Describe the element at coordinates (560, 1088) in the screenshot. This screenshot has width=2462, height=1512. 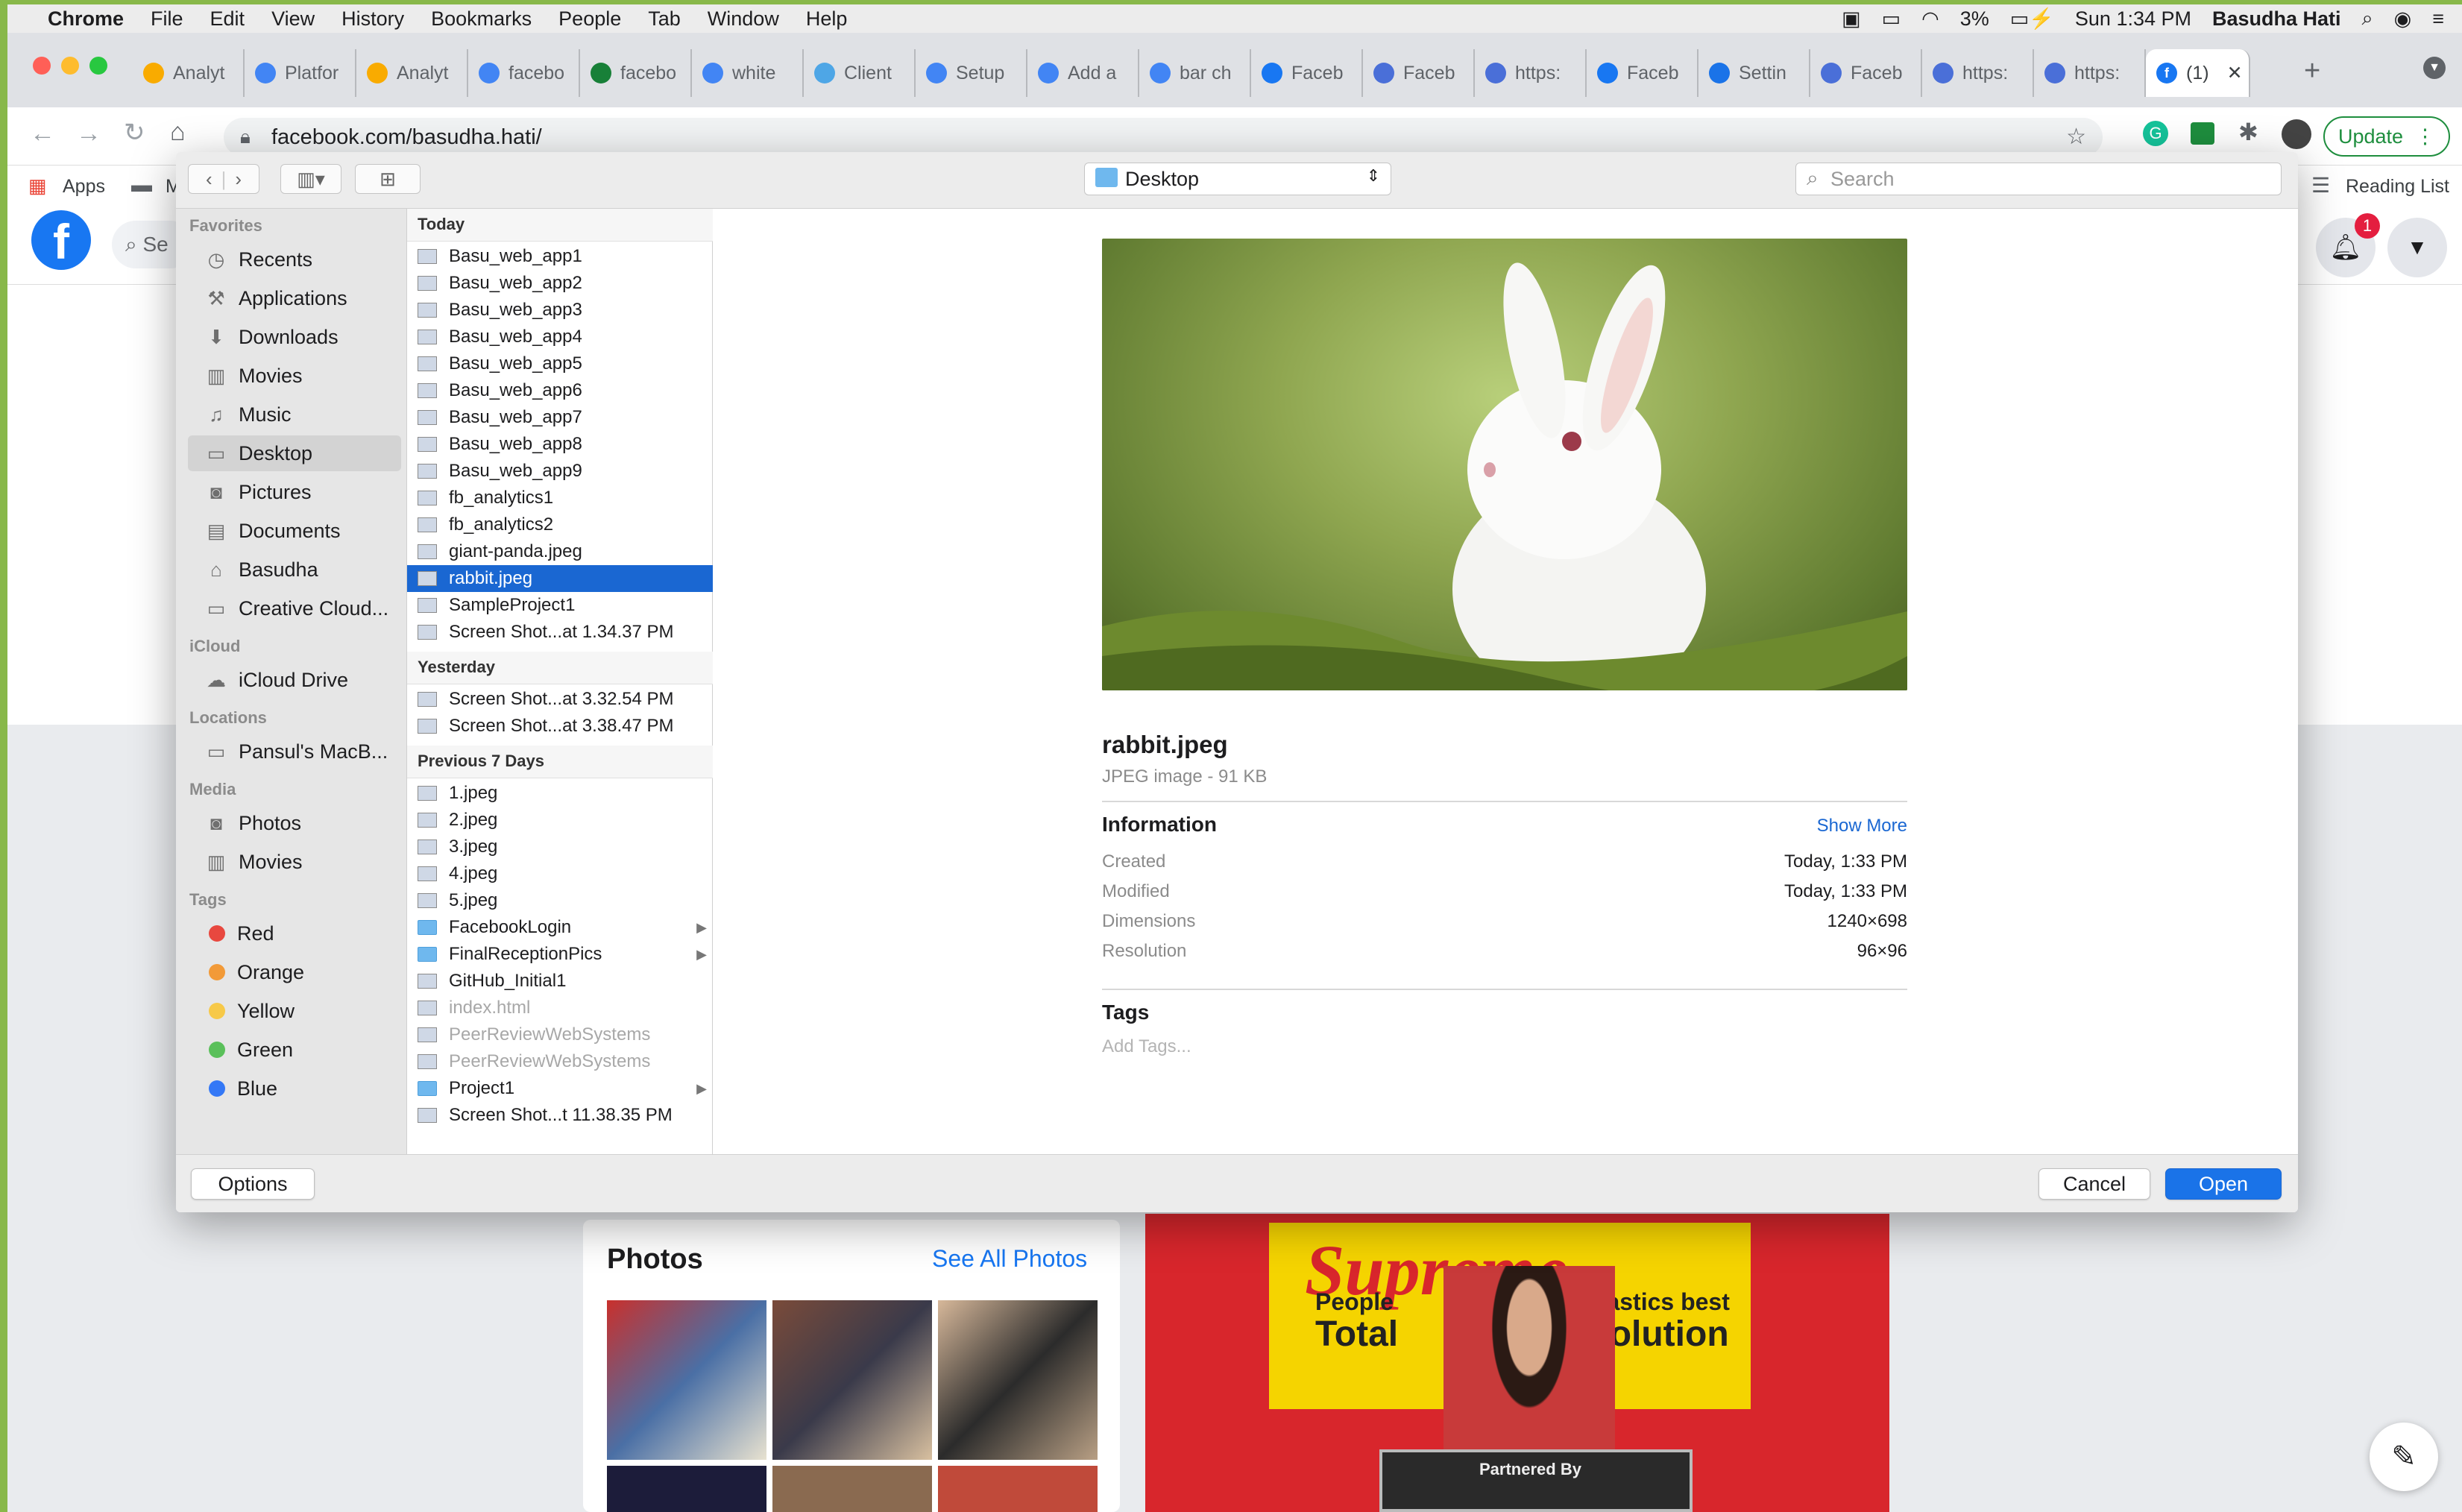
I see `folder-item: Project1 ▶` at that location.